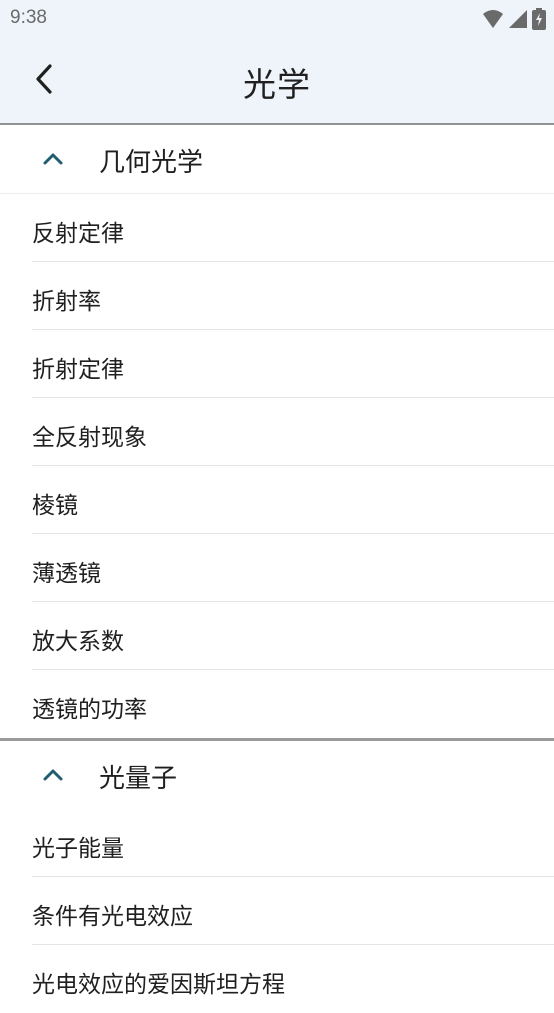 The width and height of the screenshot is (554, 1013). I want to click on list-item-label: 条件有光电效应, so click(112, 917).